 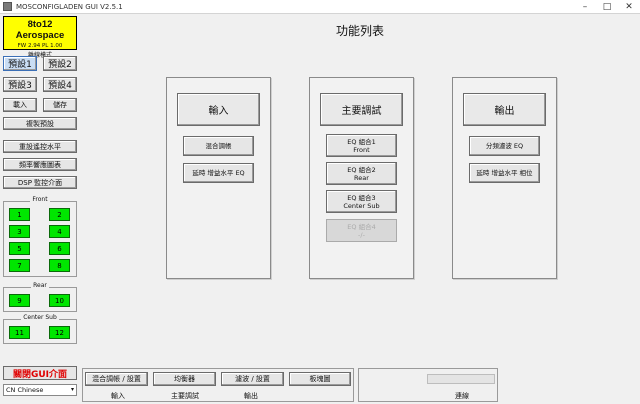 What do you see at coordinates (40, 236) in the screenshot?
I see `front-channel-group: Front 1 2 3 4 5 6 7 8` at bounding box center [40, 236].